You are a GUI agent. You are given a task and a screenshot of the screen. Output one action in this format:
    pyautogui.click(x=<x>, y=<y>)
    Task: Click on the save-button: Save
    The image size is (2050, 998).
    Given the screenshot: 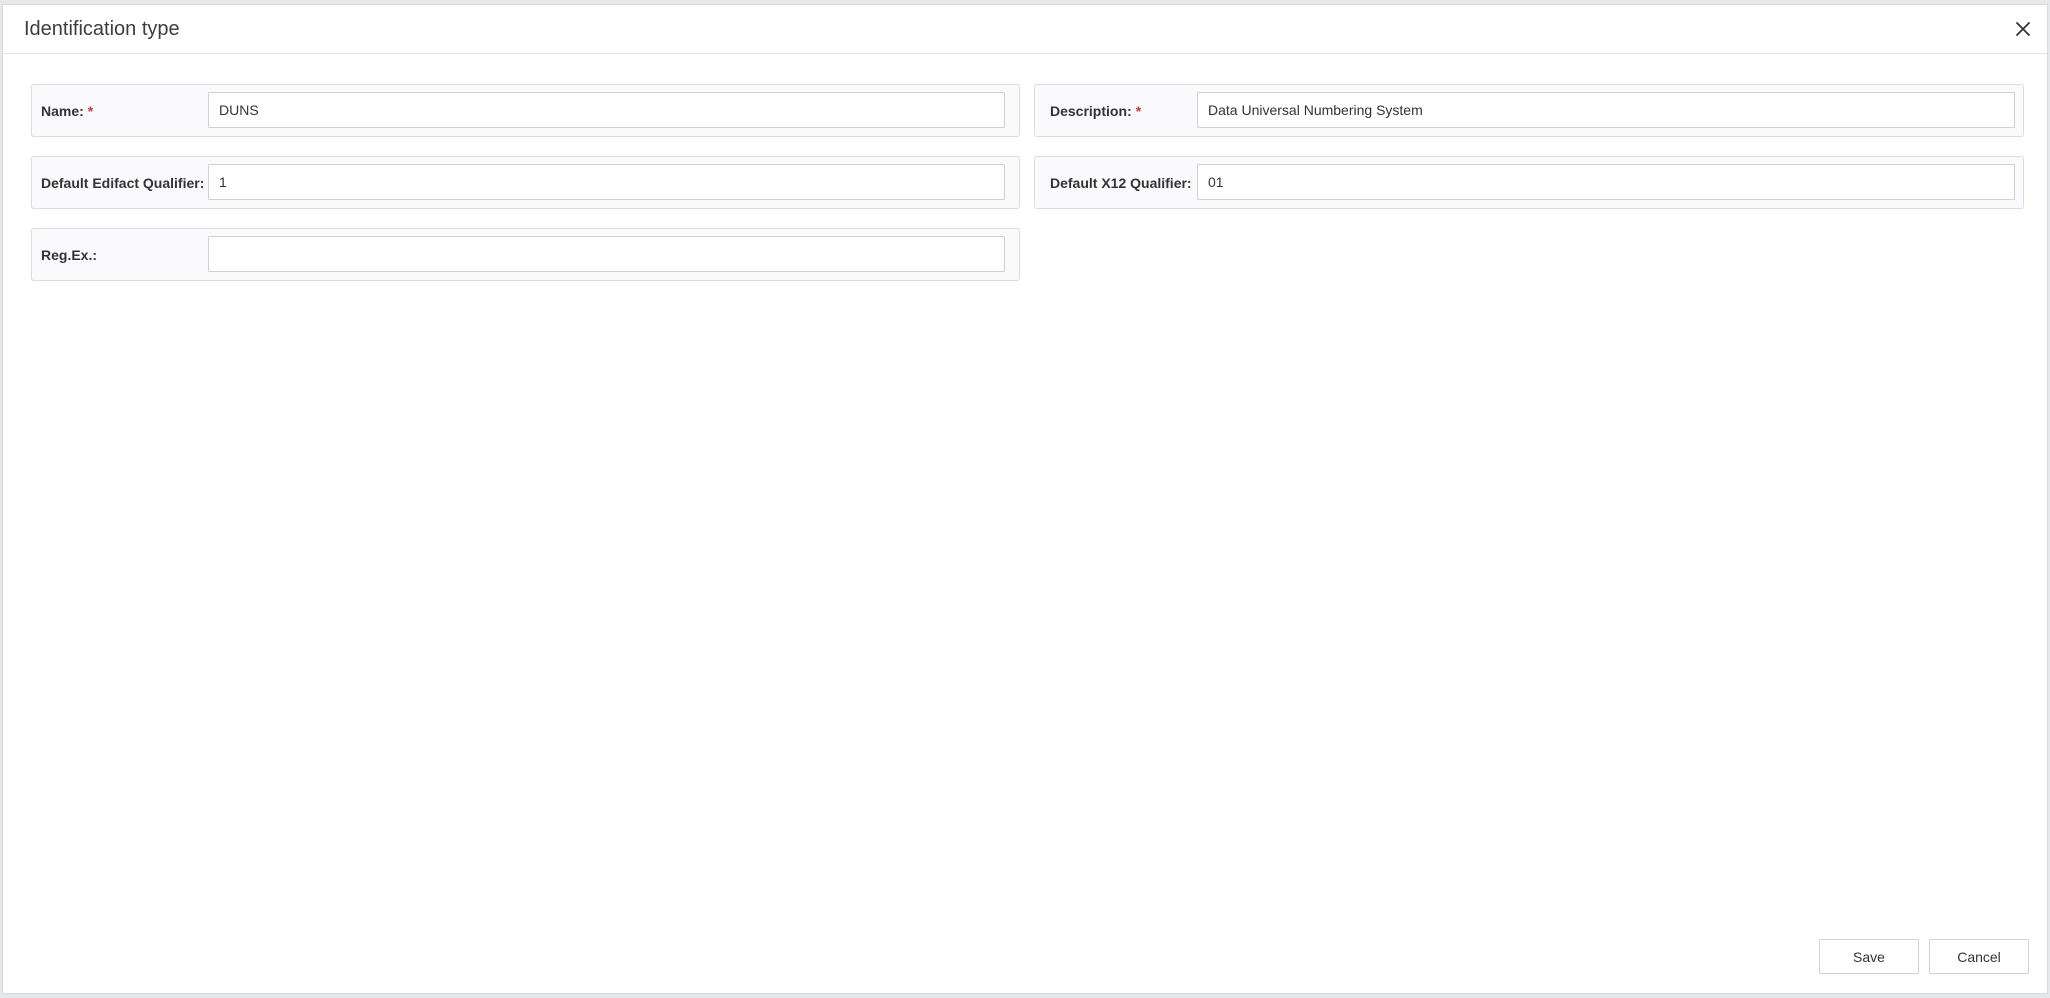 What is the action you would take?
    pyautogui.click(x=1869, y=956)
    